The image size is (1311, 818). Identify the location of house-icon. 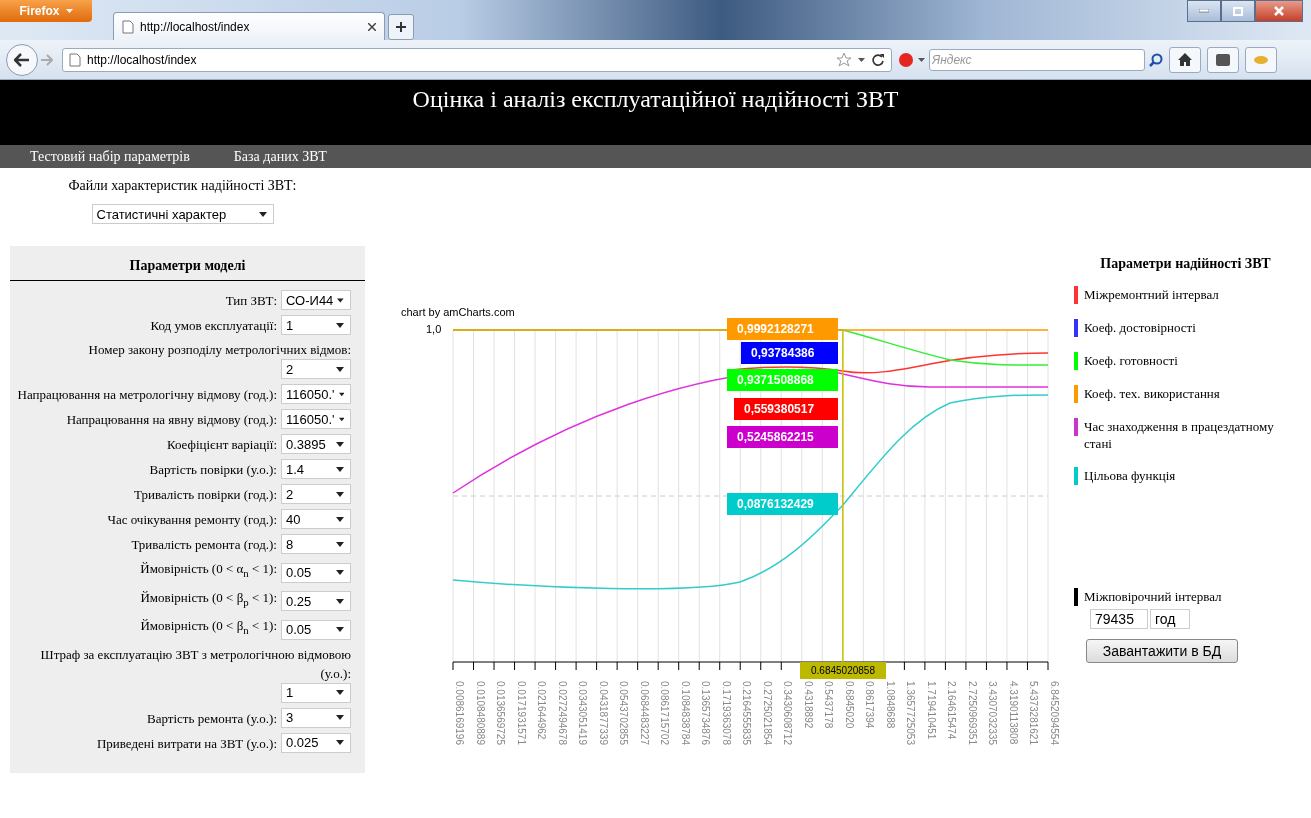
(1185, 59).